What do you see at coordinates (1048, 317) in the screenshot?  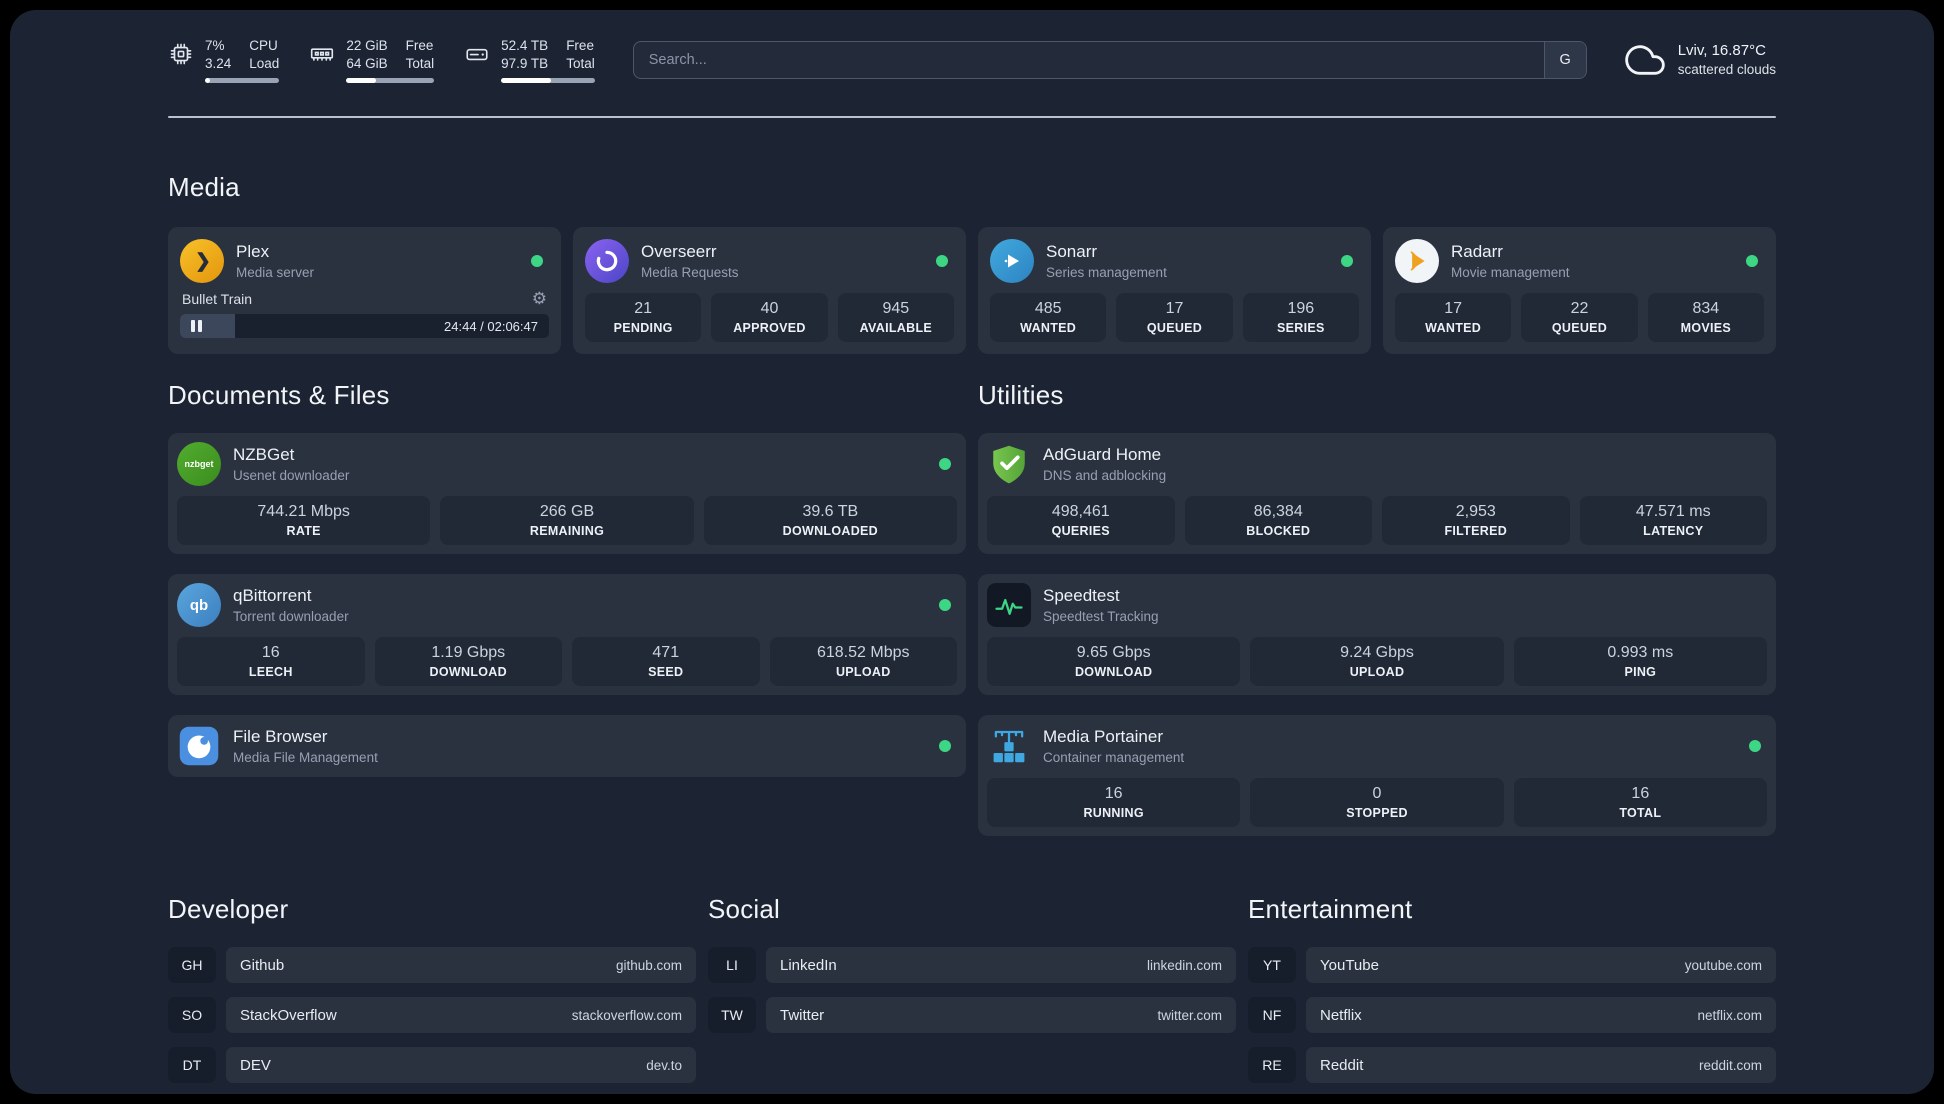 I see `stat-tile: 485 WANTED` at bounding box center [1048, 317].